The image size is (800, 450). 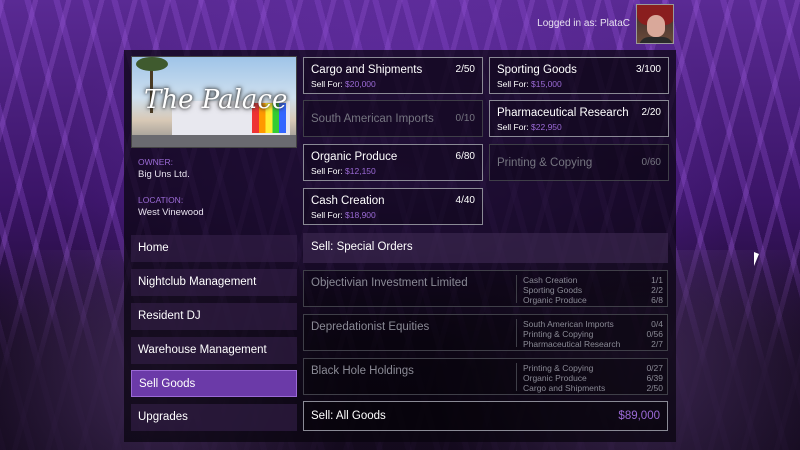 What do you see at coordinates (171, 212) in the screenshot?
I see `location-value: West Vinewood` at bounding box center [171, 212].